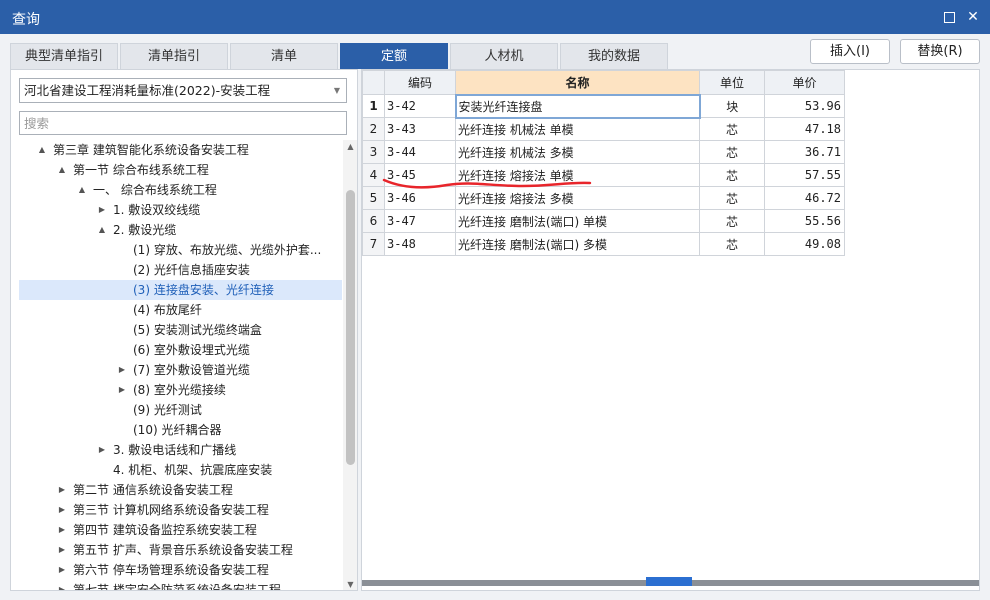  I want to click on tree-item: ▲ 2. 敷设光缆, so click(180, 230).